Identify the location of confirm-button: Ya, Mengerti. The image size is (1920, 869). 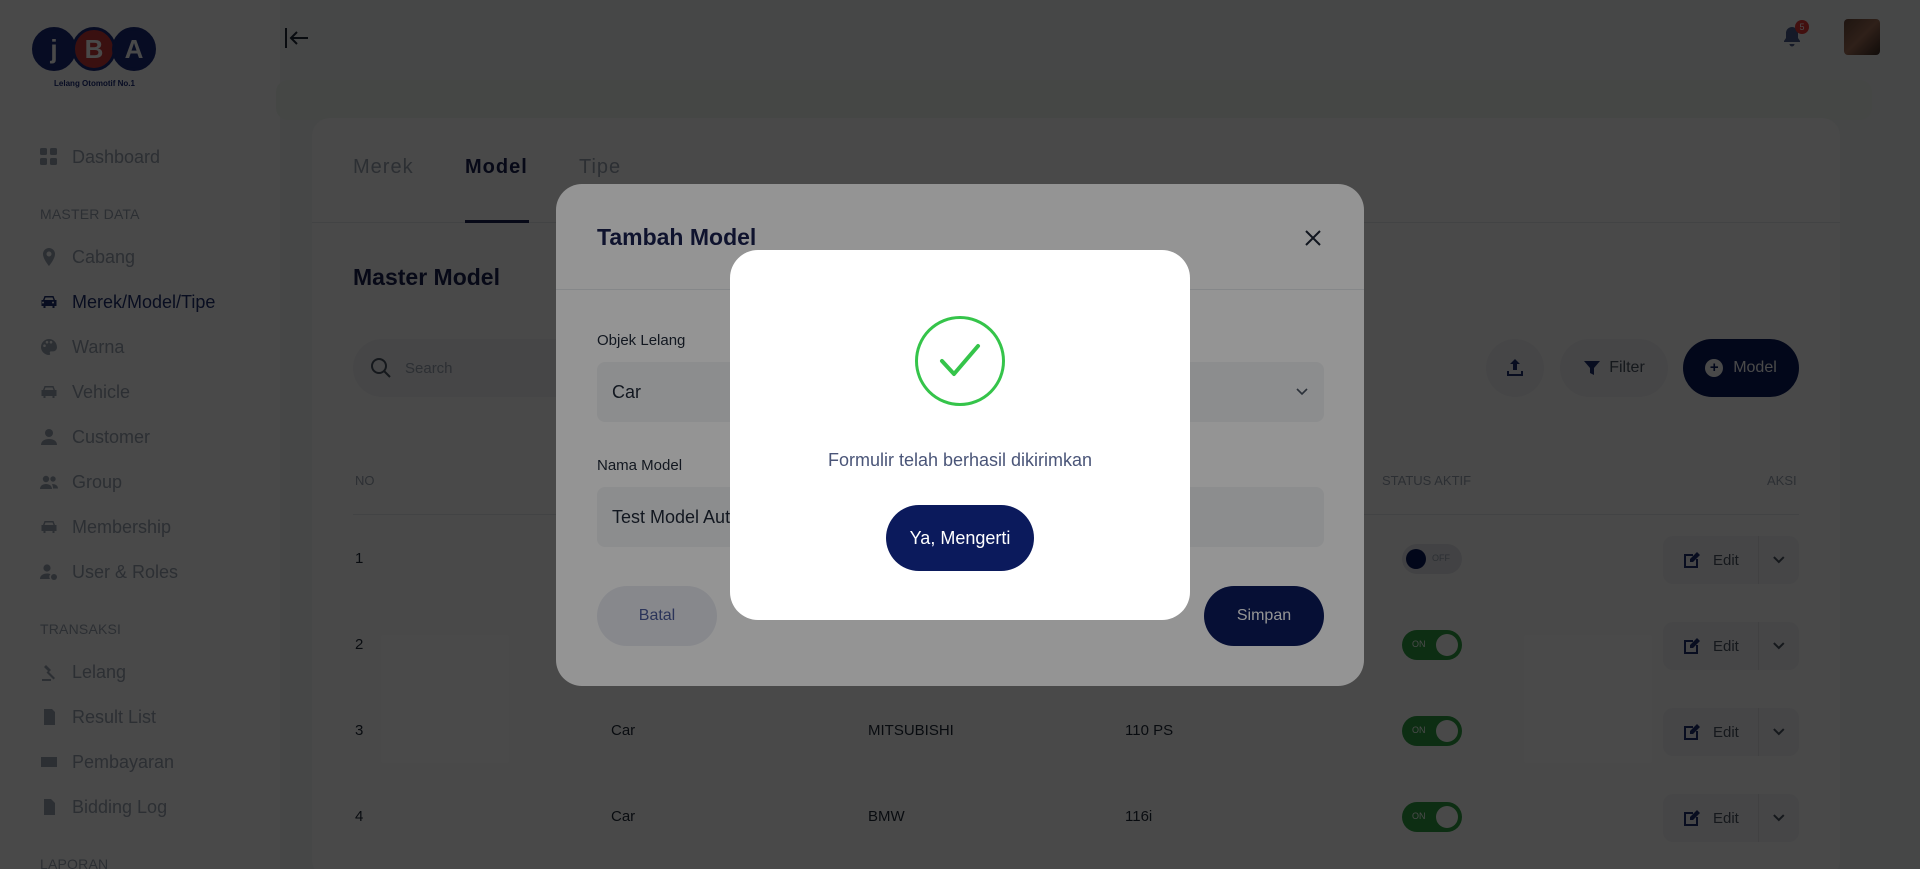
(960, 538).